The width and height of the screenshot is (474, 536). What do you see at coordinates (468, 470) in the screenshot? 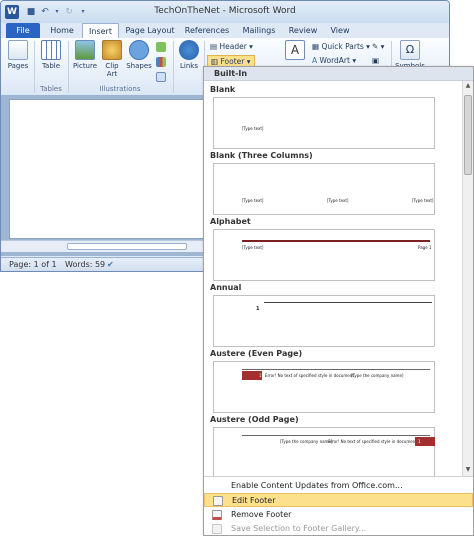
I see `scroll-down-icon: ▼` at bounding box center [468, 470].